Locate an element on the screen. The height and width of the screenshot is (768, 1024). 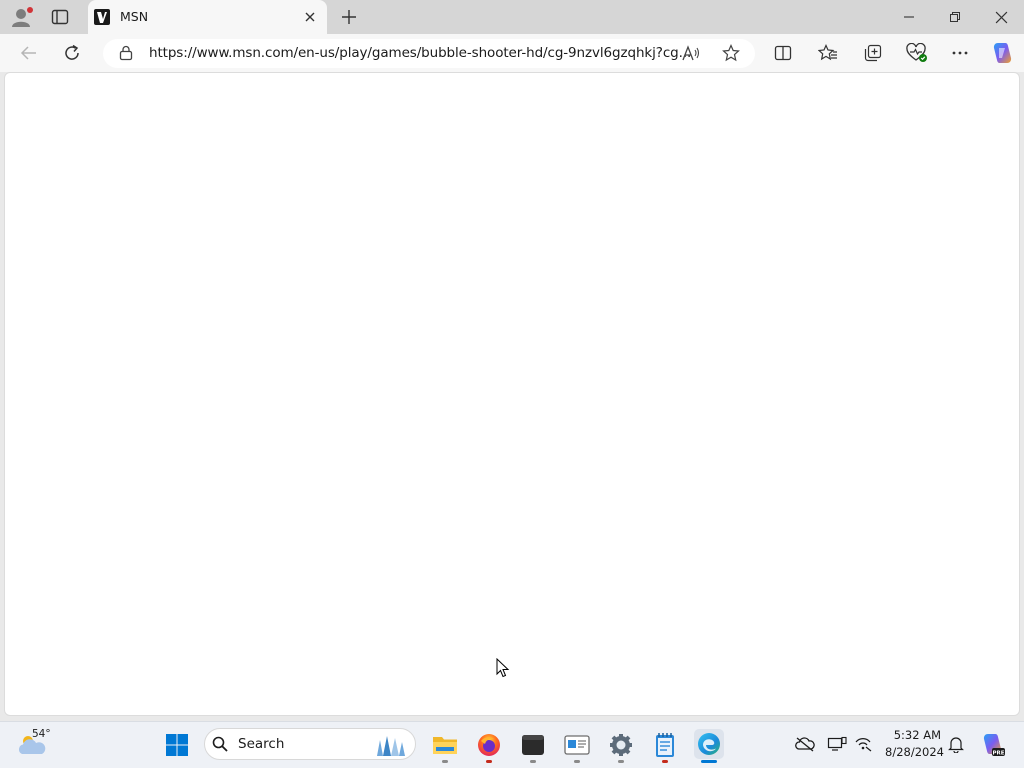
notification-bell-icon is located at coordinates (956, 744).